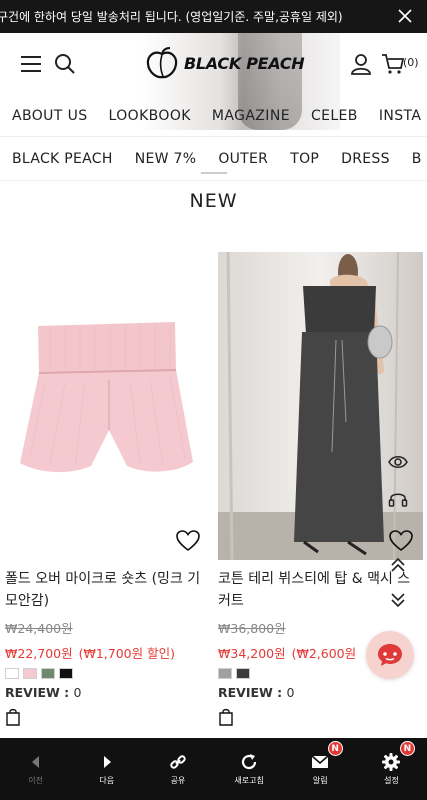  I want to click on nav-back: 이전, so click(35, 769).